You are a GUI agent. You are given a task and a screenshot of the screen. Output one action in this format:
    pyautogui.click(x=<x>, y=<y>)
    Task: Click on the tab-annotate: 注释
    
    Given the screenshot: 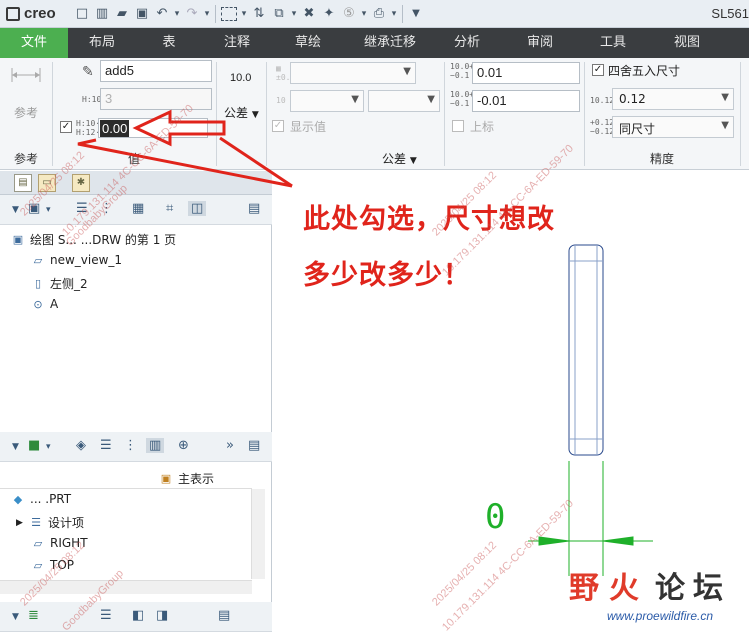 What is the action you would take?
    pyautogui.click(x=237, y=43)
    